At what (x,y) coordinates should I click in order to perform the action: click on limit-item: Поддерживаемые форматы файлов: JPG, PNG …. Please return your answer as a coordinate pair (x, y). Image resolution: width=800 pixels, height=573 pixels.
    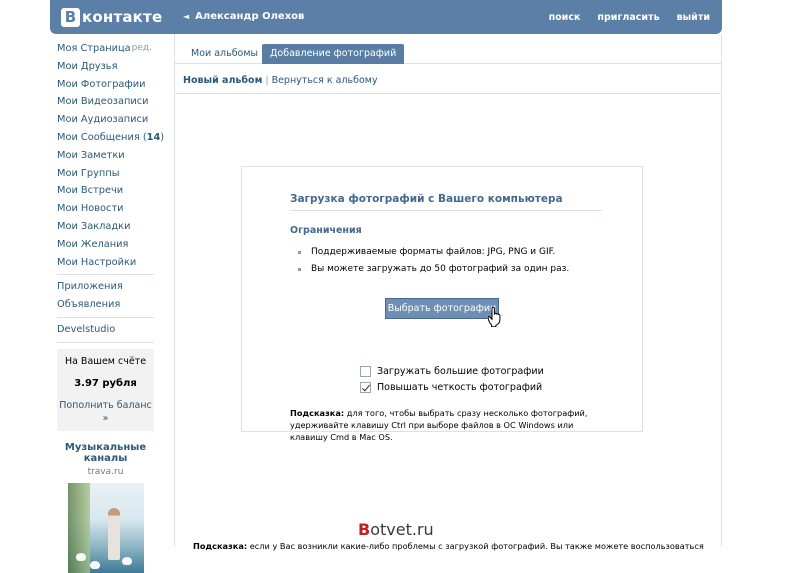
    Looking at the image, I should click on (433, 252).